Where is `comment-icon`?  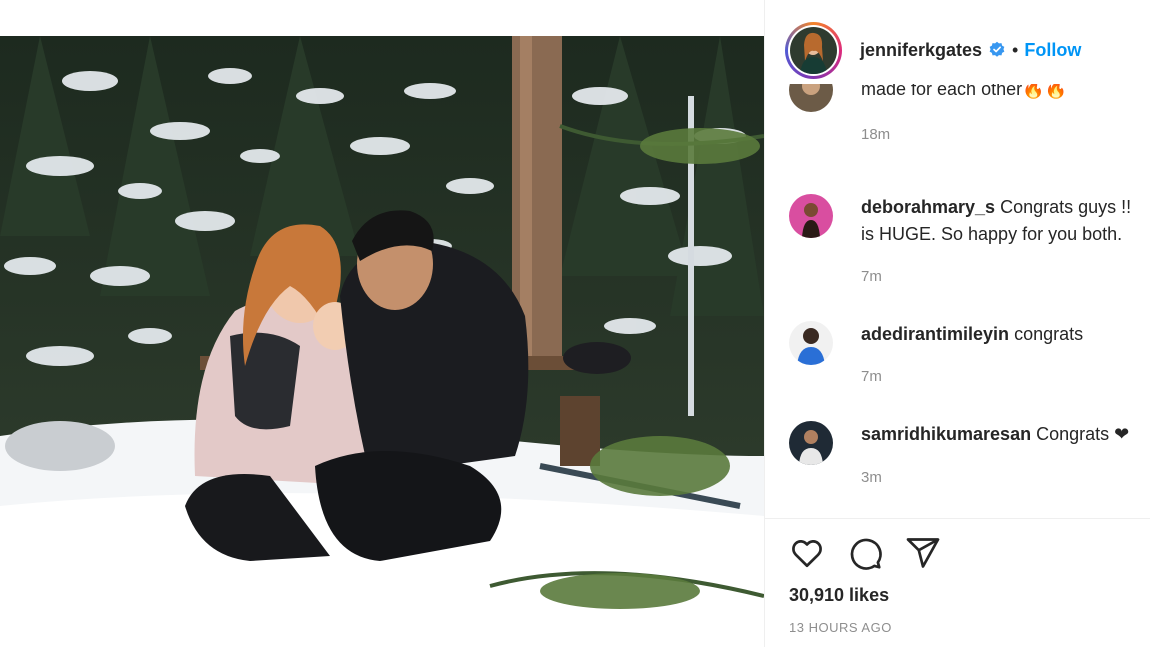
comment-icon is located at coordinates (865, 553).